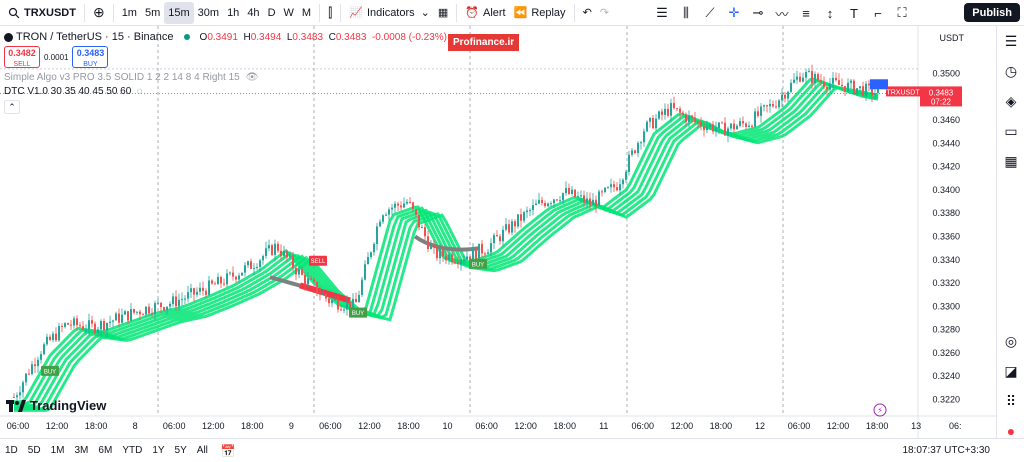 This screenshot has height=462, width=1024. What do you see at coordinates (946, 376) in the screenshot?
I see `price-tick: 0.3240` at bounding box center [946, 376].